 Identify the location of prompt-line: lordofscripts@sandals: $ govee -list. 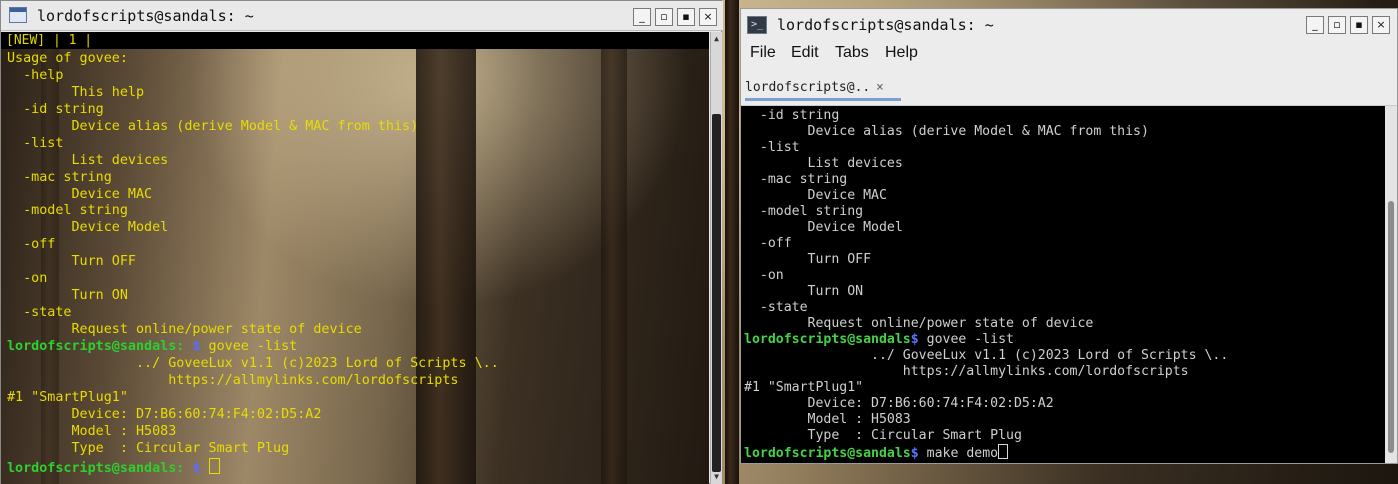
(253, 347).